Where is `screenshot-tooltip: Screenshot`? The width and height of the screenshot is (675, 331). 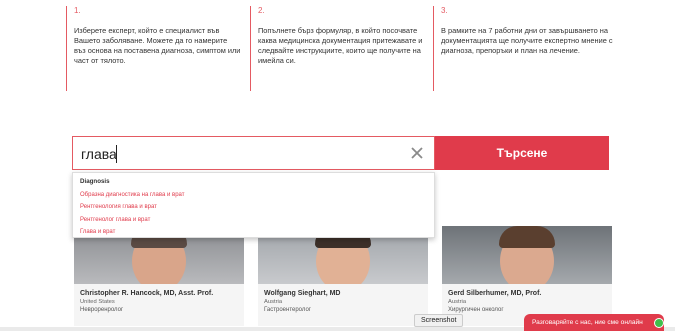 screenshot-tooltip: Screenshot is located at coordinates (439, 320).